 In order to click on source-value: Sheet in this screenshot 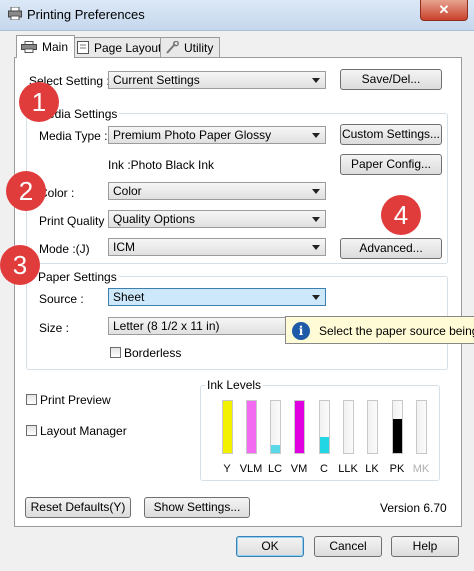, I will do `click(129, 297)`.